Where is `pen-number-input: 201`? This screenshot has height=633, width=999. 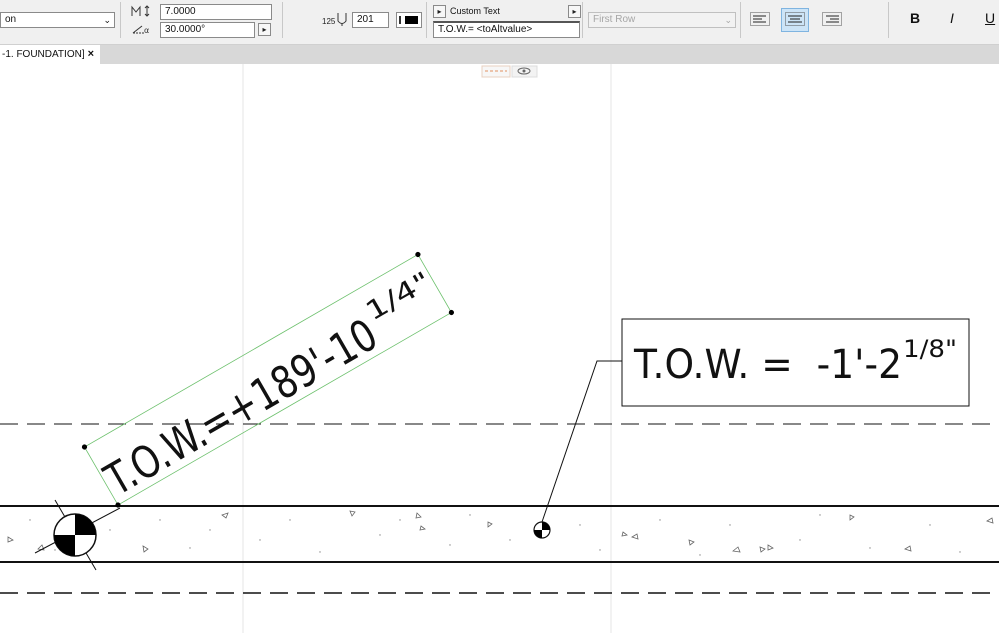 pen-number-input: 201 is located at coordinates (370, 20).